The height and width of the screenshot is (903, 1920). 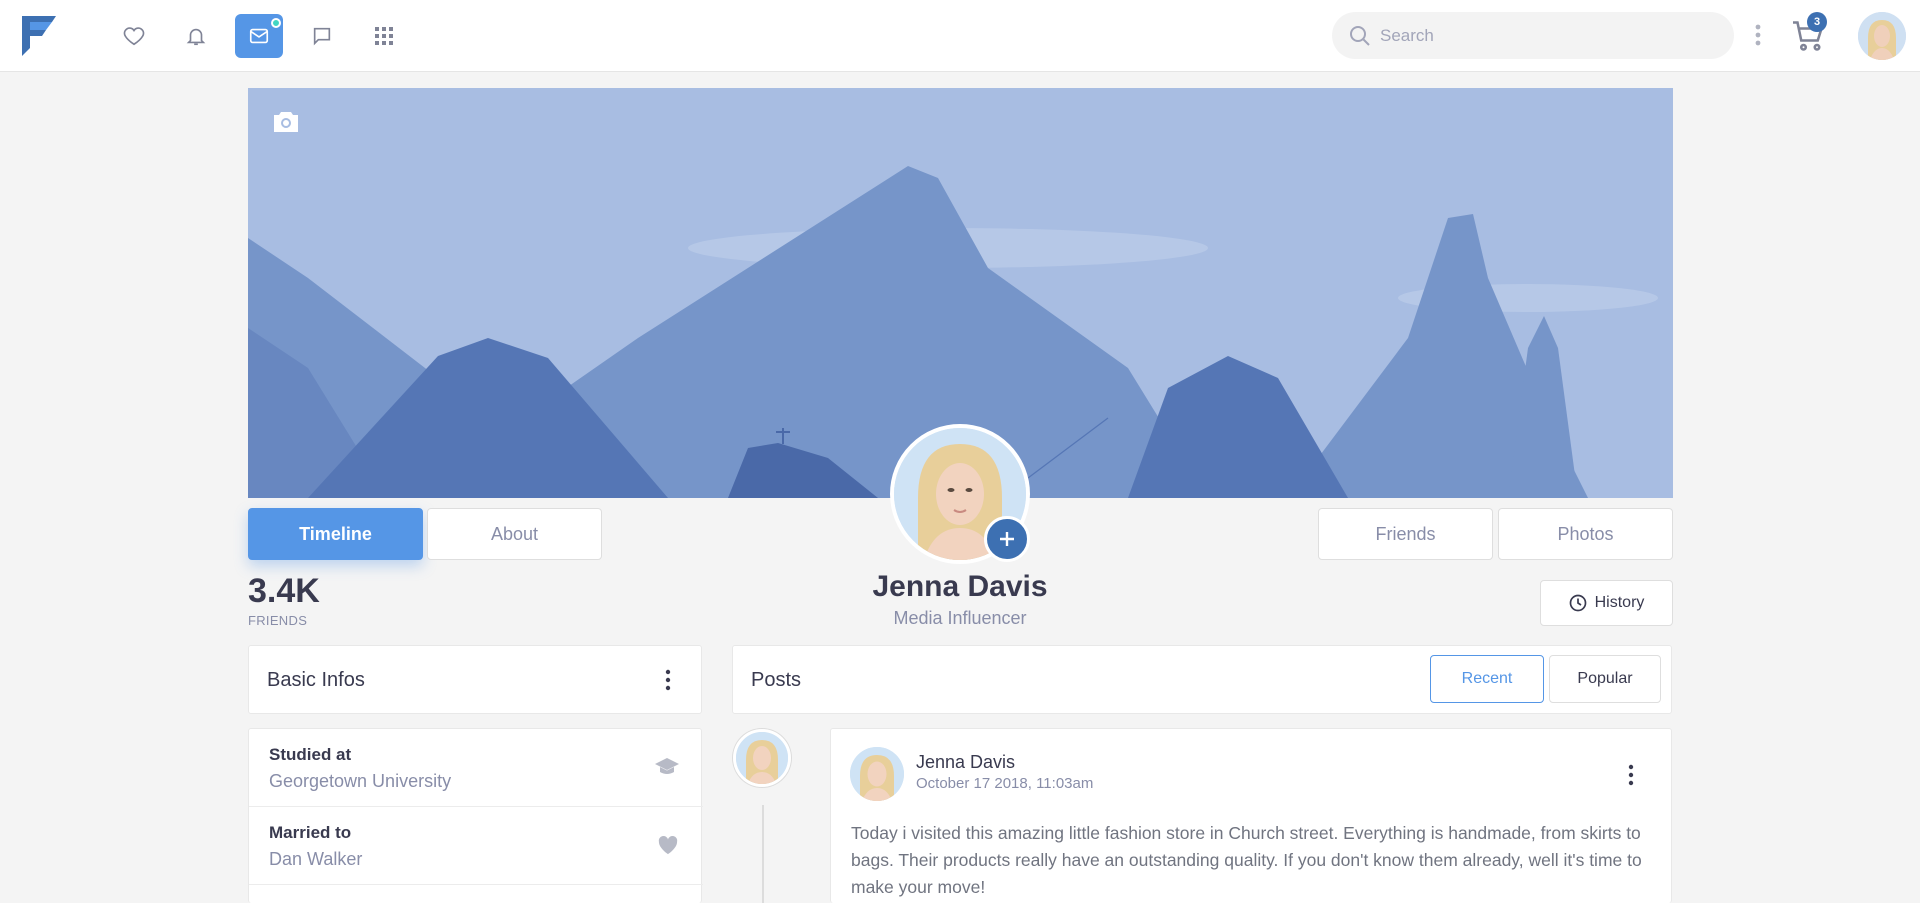 I want to click on nav-notifications-button, so click(x=196, y=36).